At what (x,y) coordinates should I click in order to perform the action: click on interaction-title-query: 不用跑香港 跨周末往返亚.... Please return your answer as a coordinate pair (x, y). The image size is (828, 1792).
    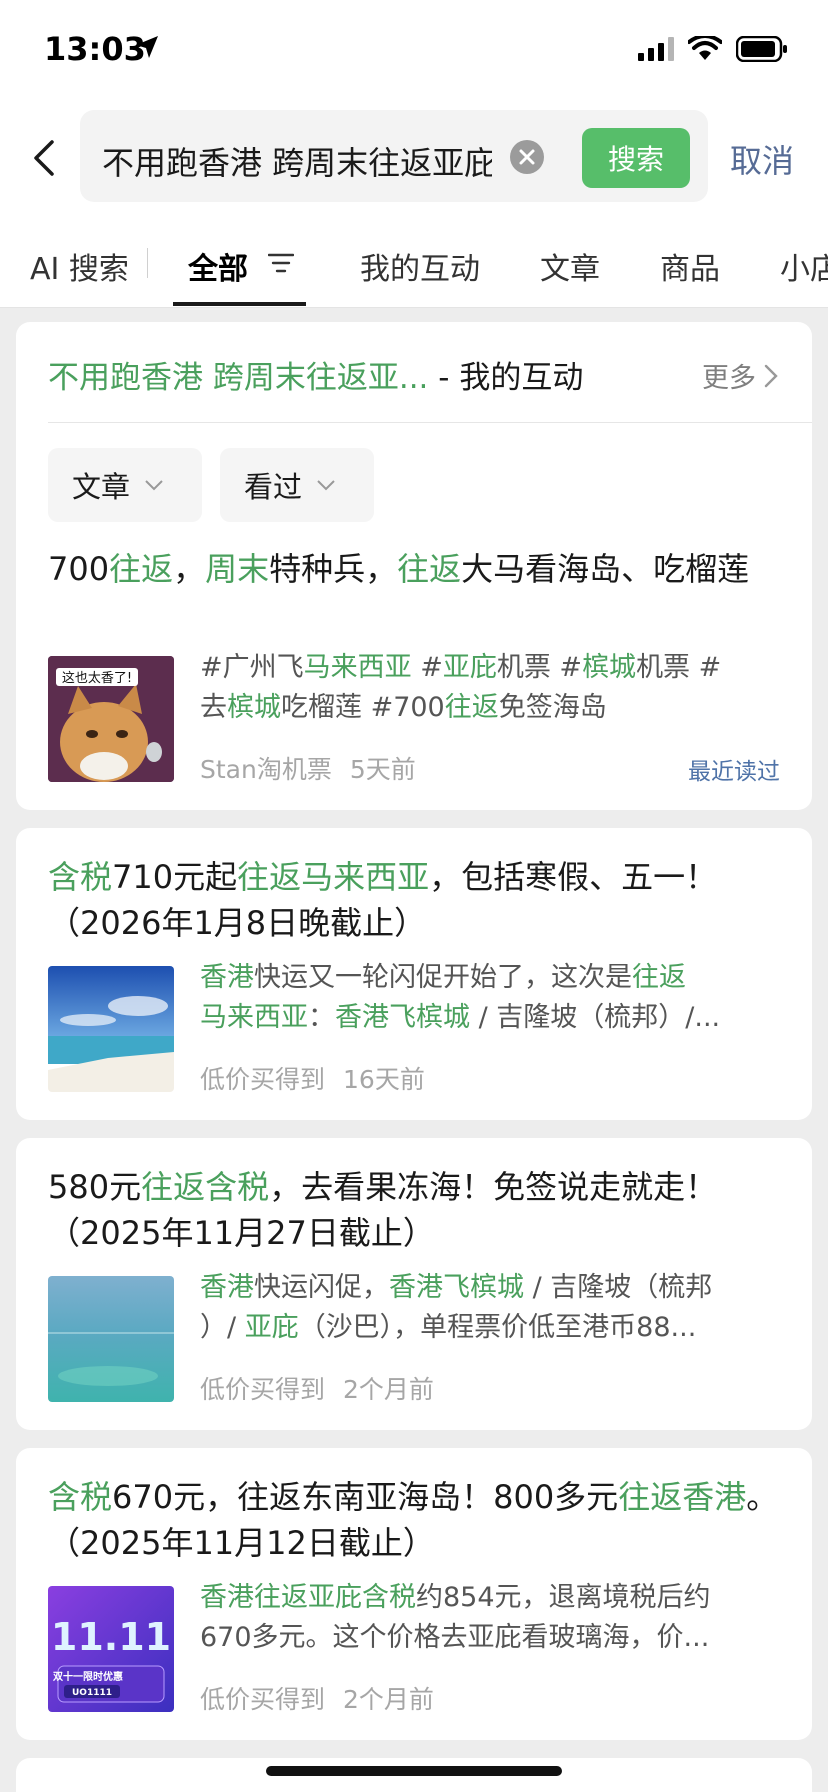
    Looking at the image, I should click on (238, 378).